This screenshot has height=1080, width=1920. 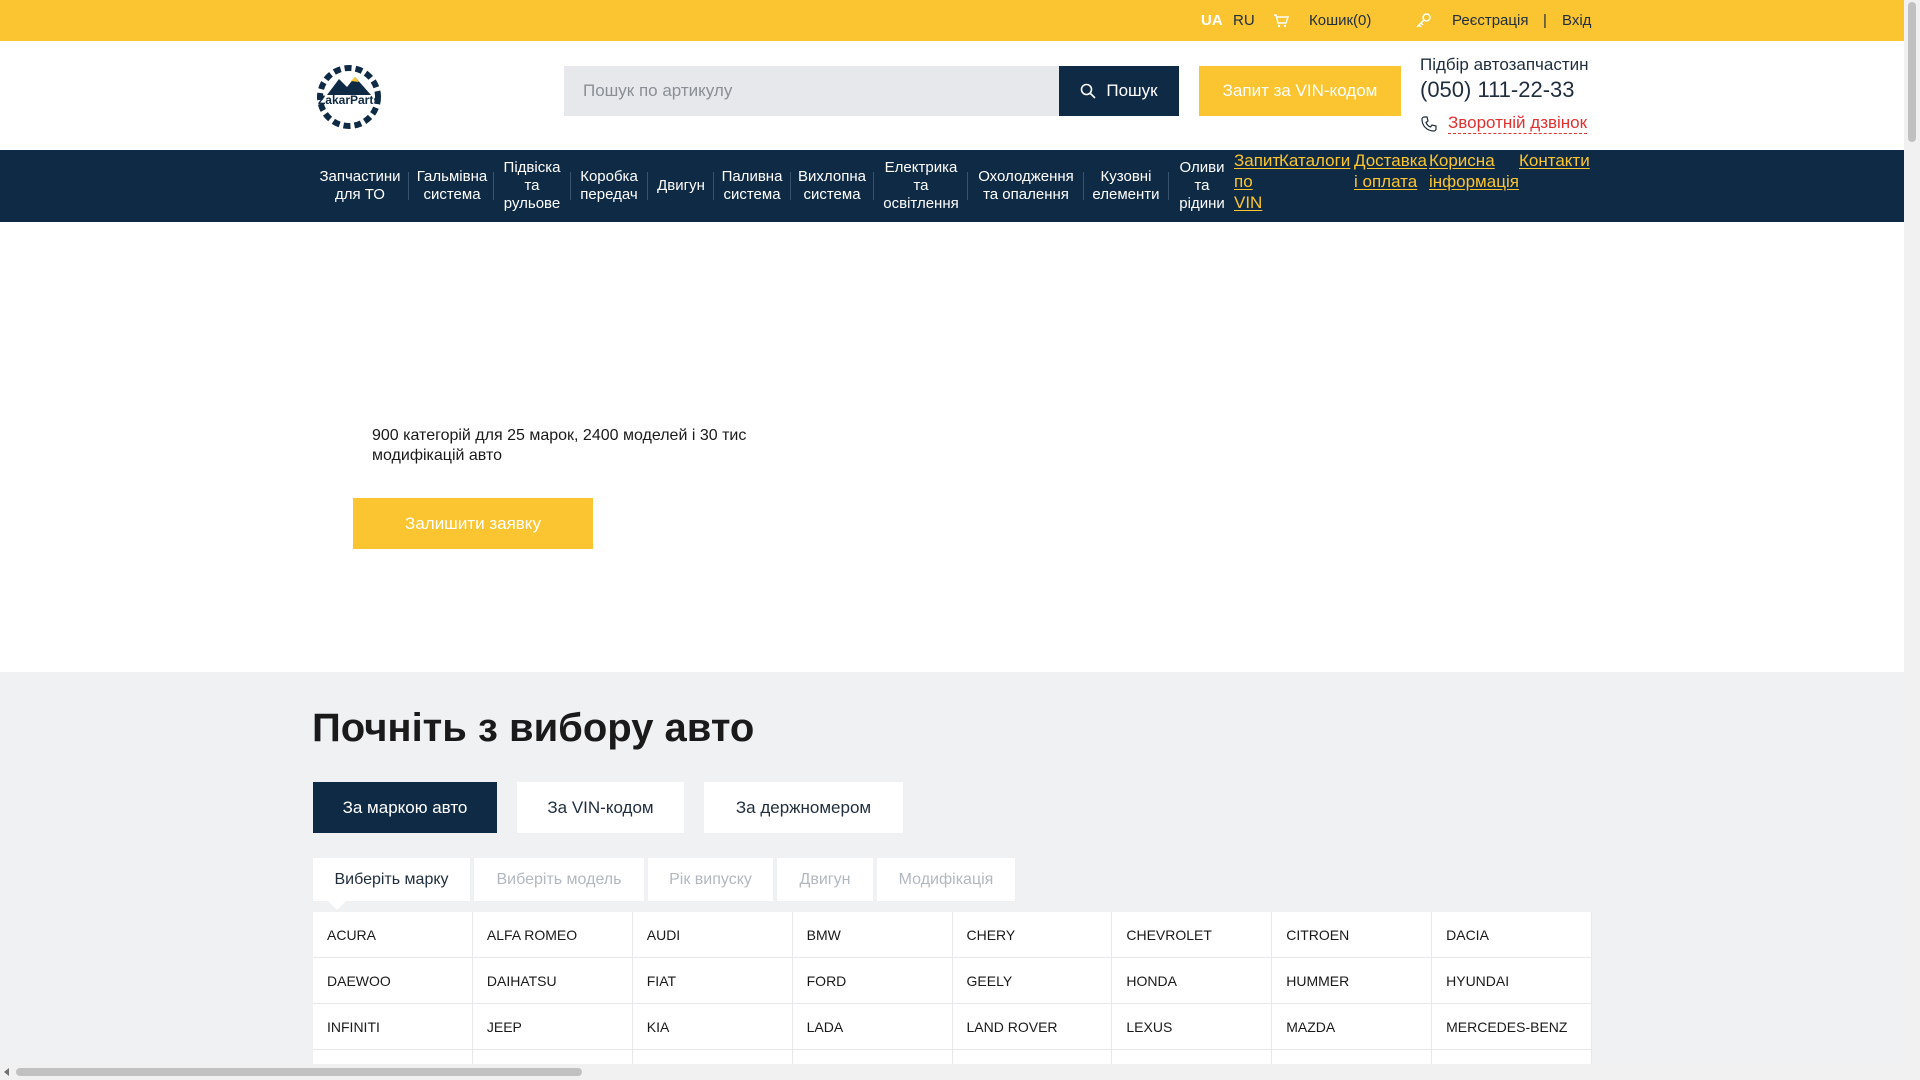 I want to click on brand-item: LADA, so click(x=872, y=1027).